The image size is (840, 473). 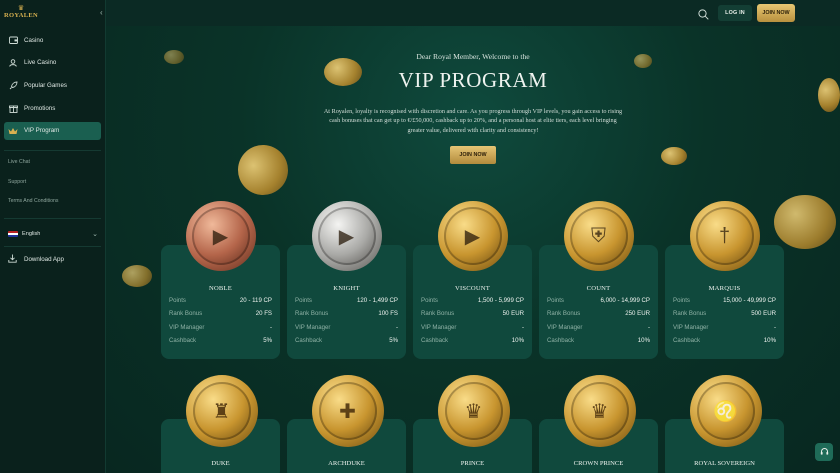 I want to click on tier-points-row: Points 120 - 1,499 CP, so click(x=346, y=300).